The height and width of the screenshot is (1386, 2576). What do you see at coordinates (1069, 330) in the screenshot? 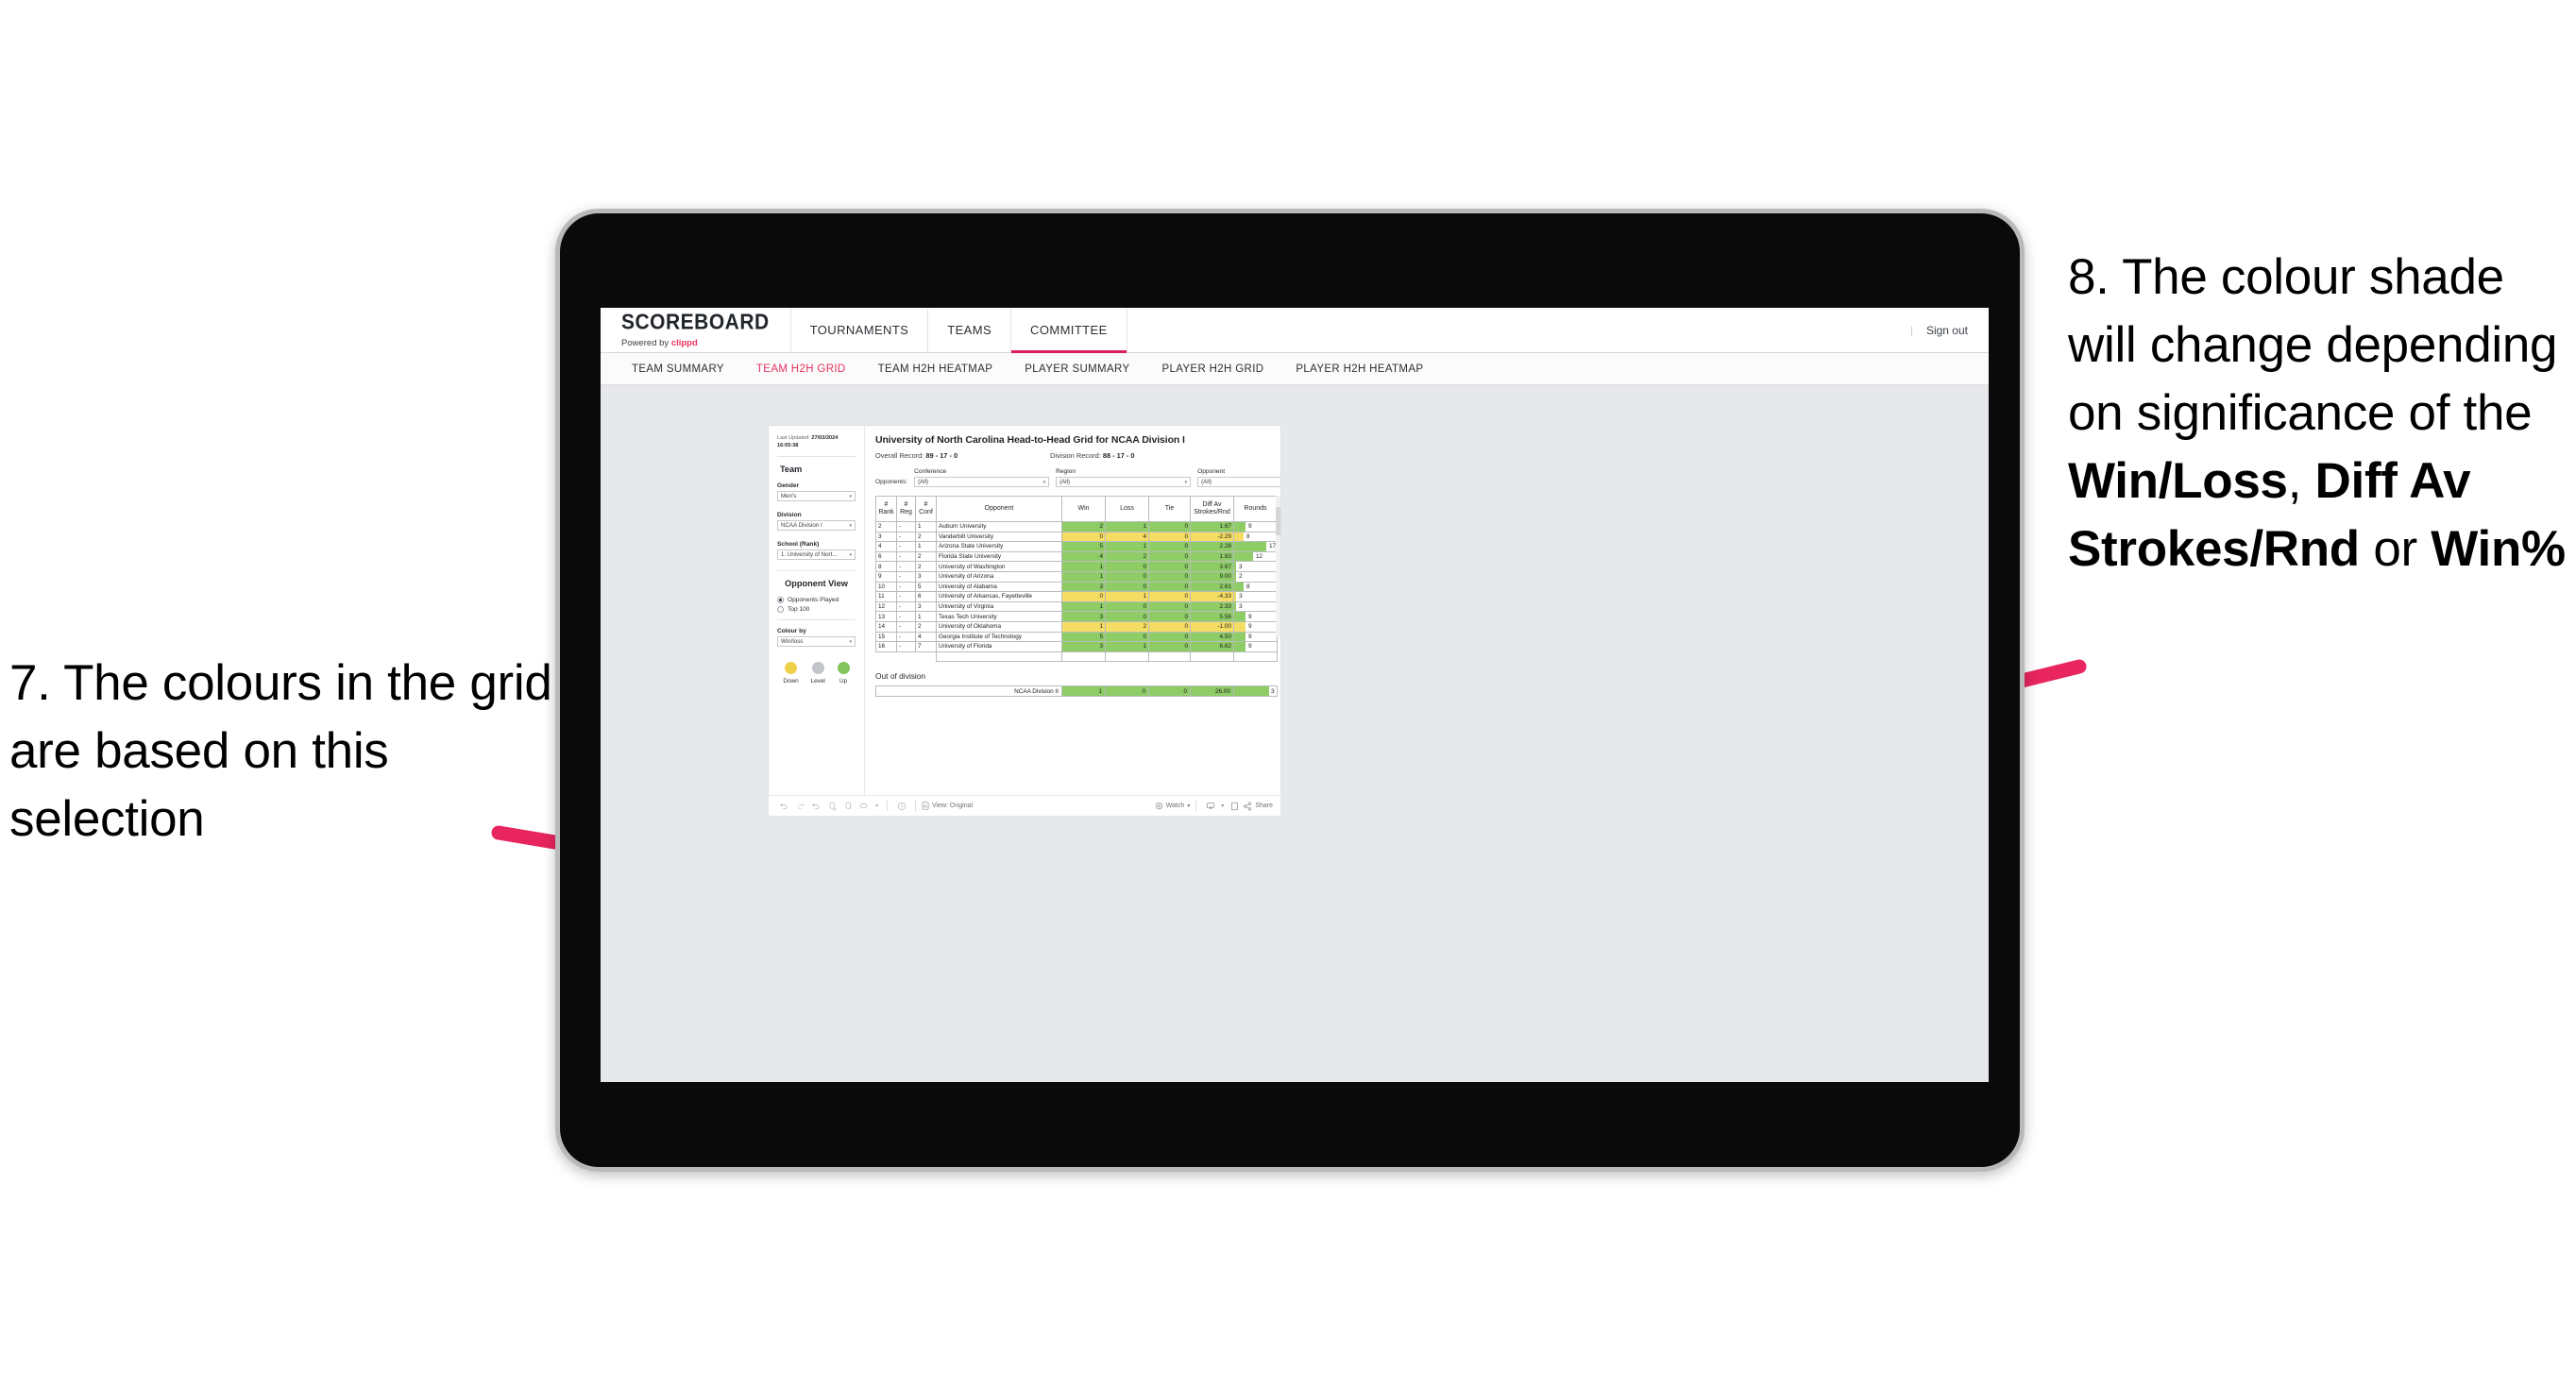
I see `nav-item-committee: COMMITTEE` at bounding box center [1069, 330].